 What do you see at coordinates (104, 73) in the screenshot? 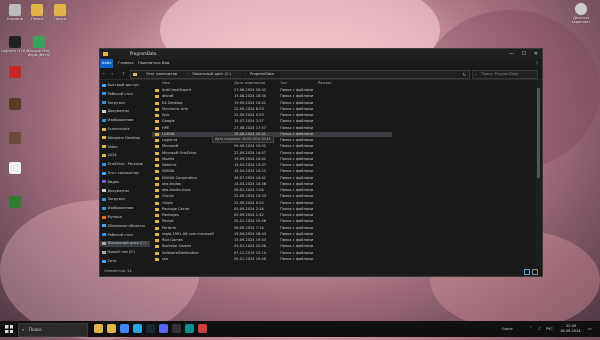
I see `back-icon: ←` at bounding box center [104, 73].